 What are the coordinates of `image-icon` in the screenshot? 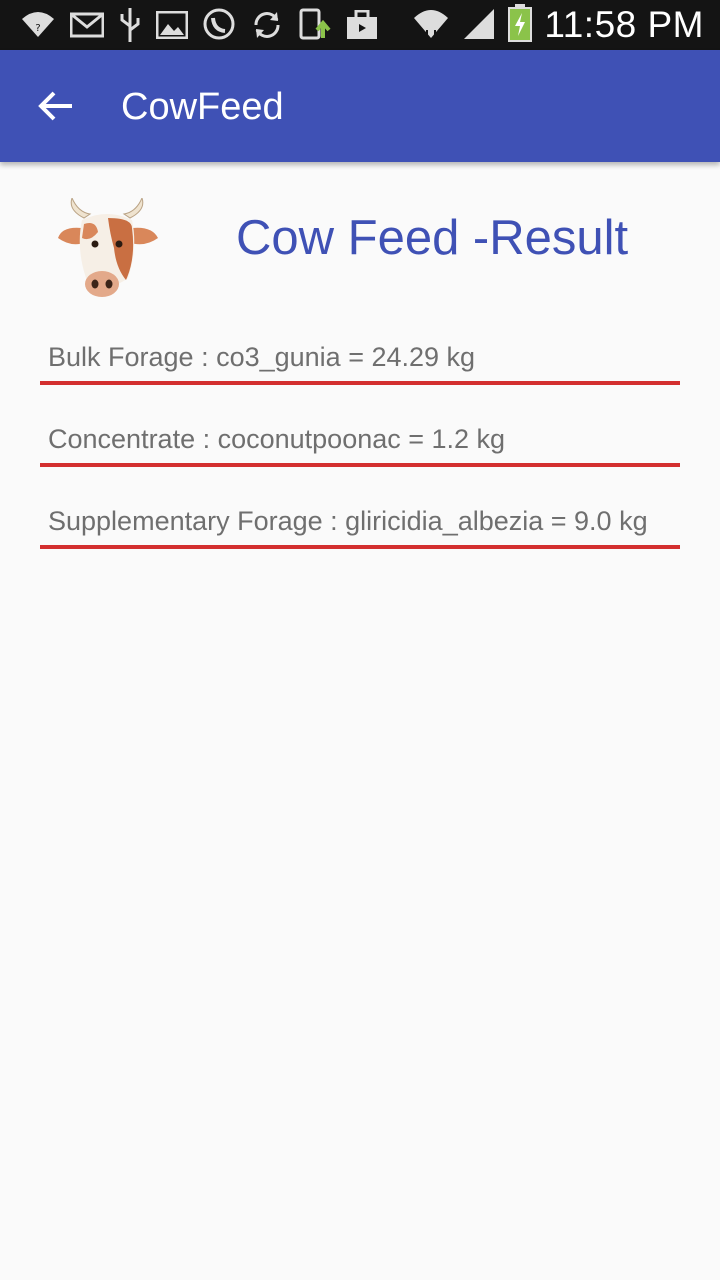 It's located at (172, 25).